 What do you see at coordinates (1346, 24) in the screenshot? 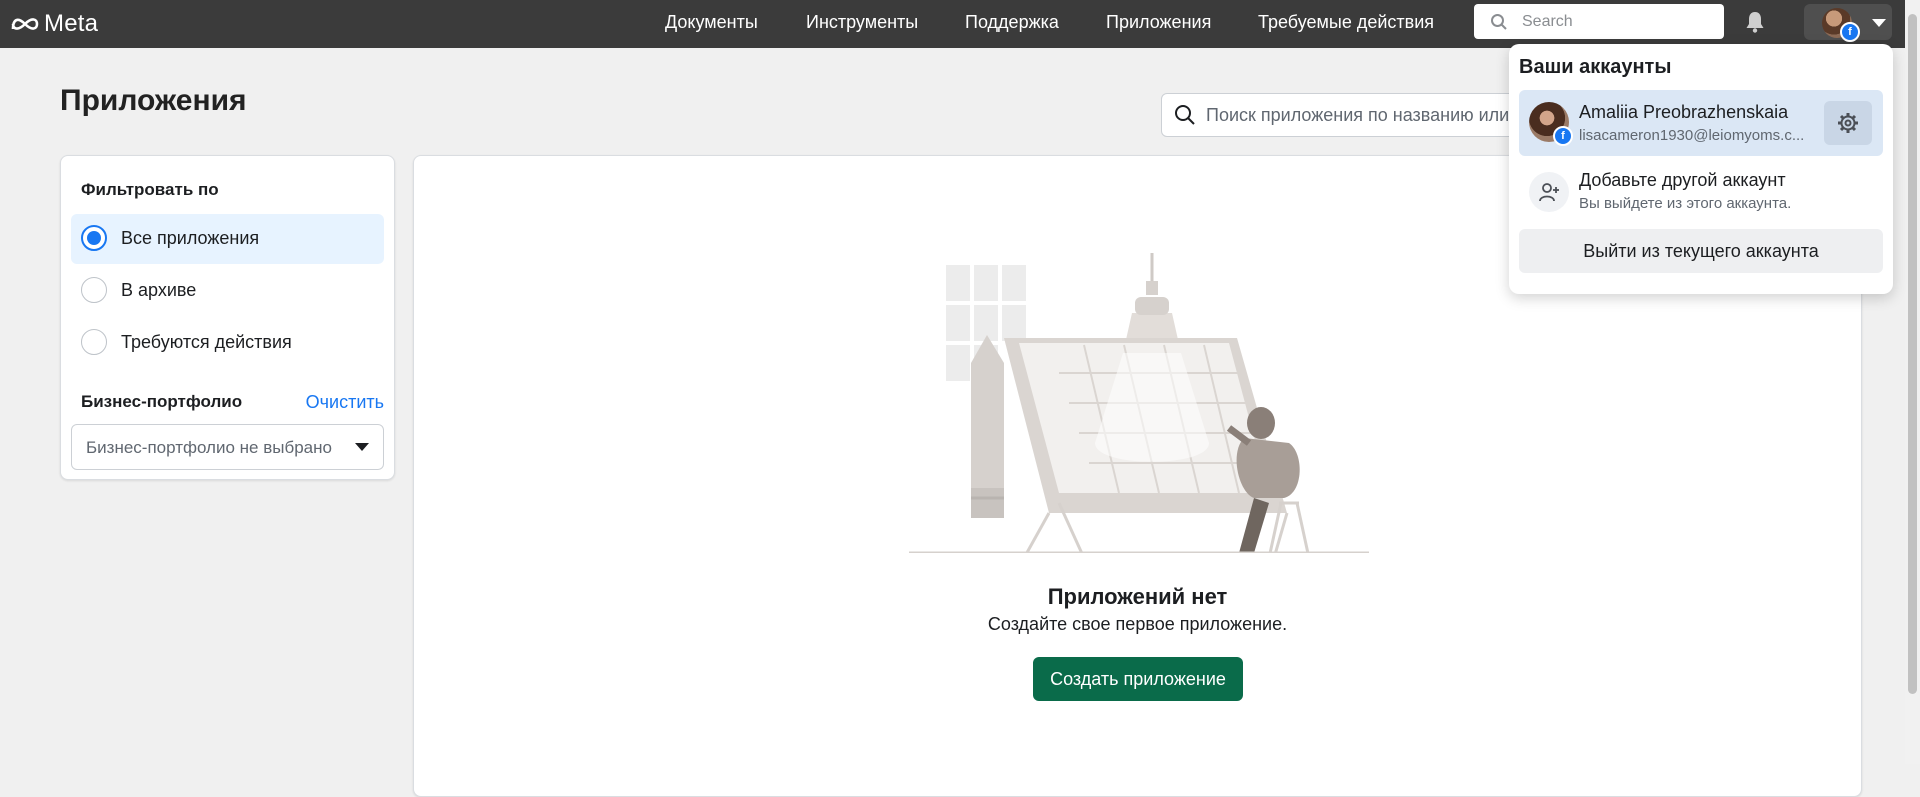
I see `nav-required-actions: Требуемые действия` at bounding box center [1346, 24].